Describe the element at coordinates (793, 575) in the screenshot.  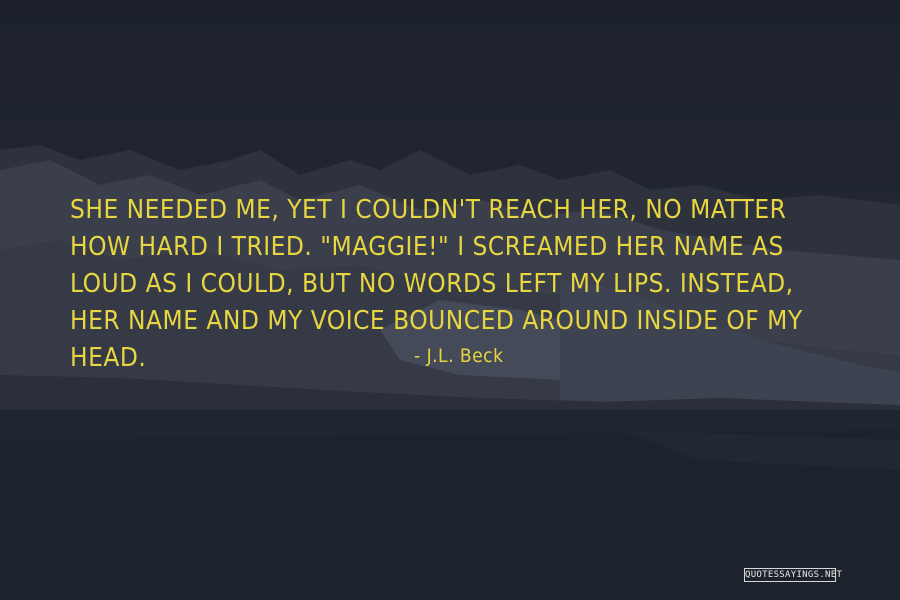
I see `site-watermark: QUOTESSAYINGS.NET` at that location.